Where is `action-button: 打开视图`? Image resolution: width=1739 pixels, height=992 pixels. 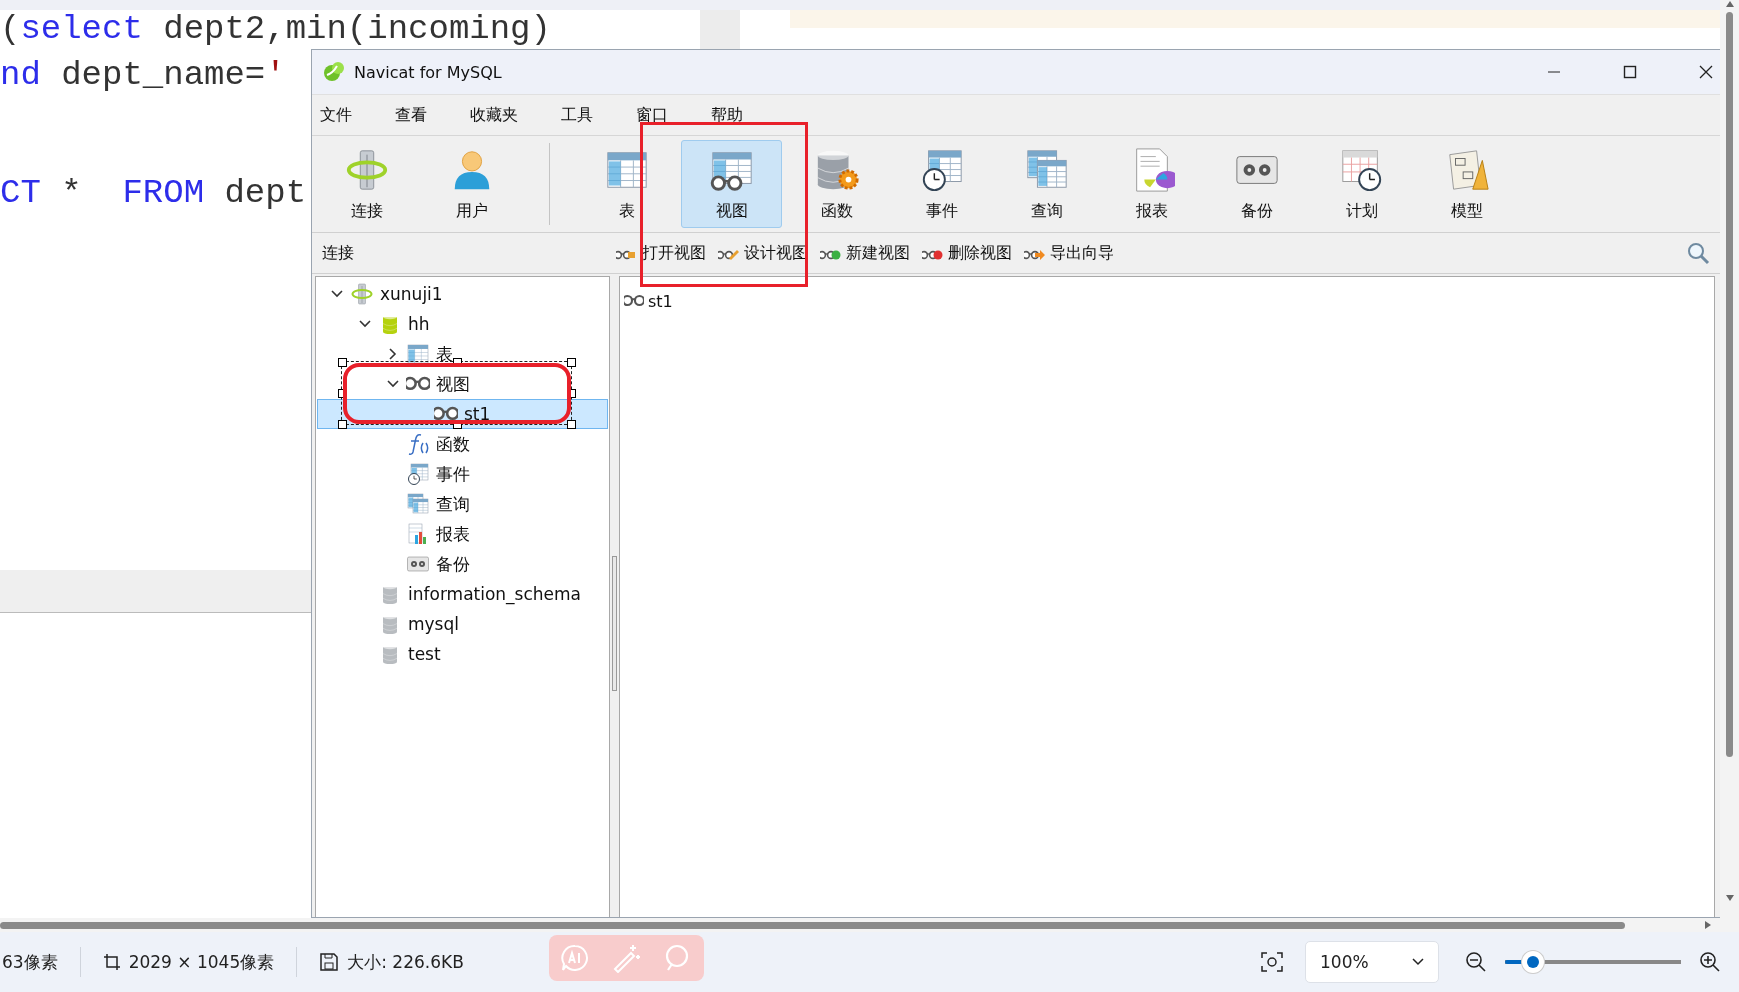 action-button: 打开视图 is located at coordinates (667, 253).